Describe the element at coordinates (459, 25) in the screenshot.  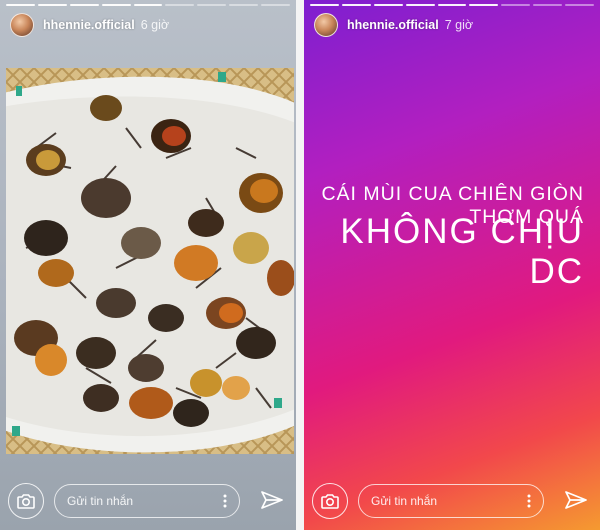
I see `post-time: 7 giờ` at that location.